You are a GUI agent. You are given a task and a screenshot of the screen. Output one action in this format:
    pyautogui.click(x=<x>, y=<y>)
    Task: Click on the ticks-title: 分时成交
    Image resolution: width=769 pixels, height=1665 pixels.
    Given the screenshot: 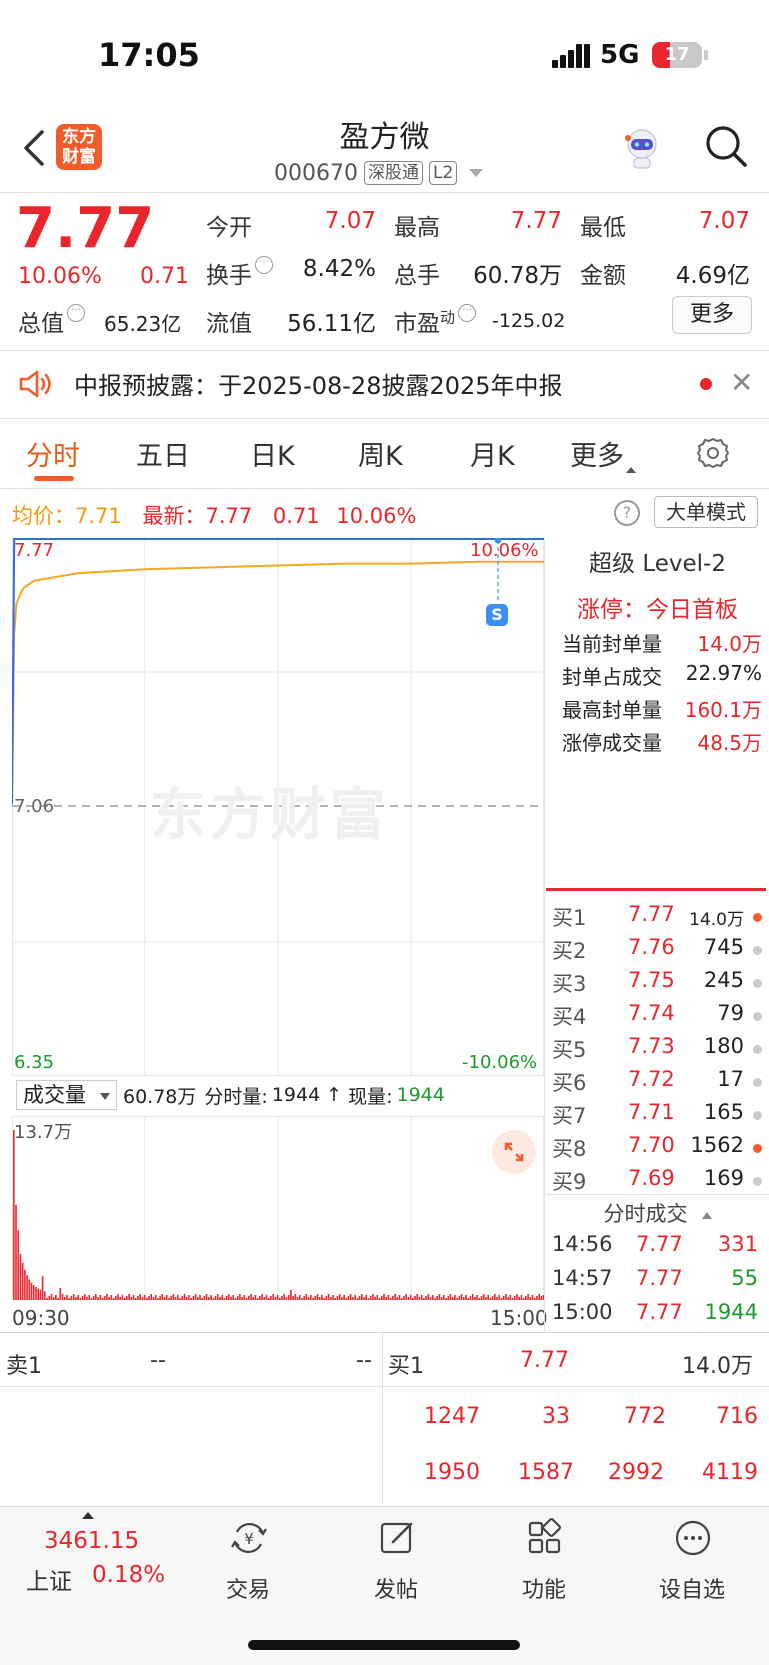 What is the action you would take?
    pyautogui.click(x=657, y=1213)
    